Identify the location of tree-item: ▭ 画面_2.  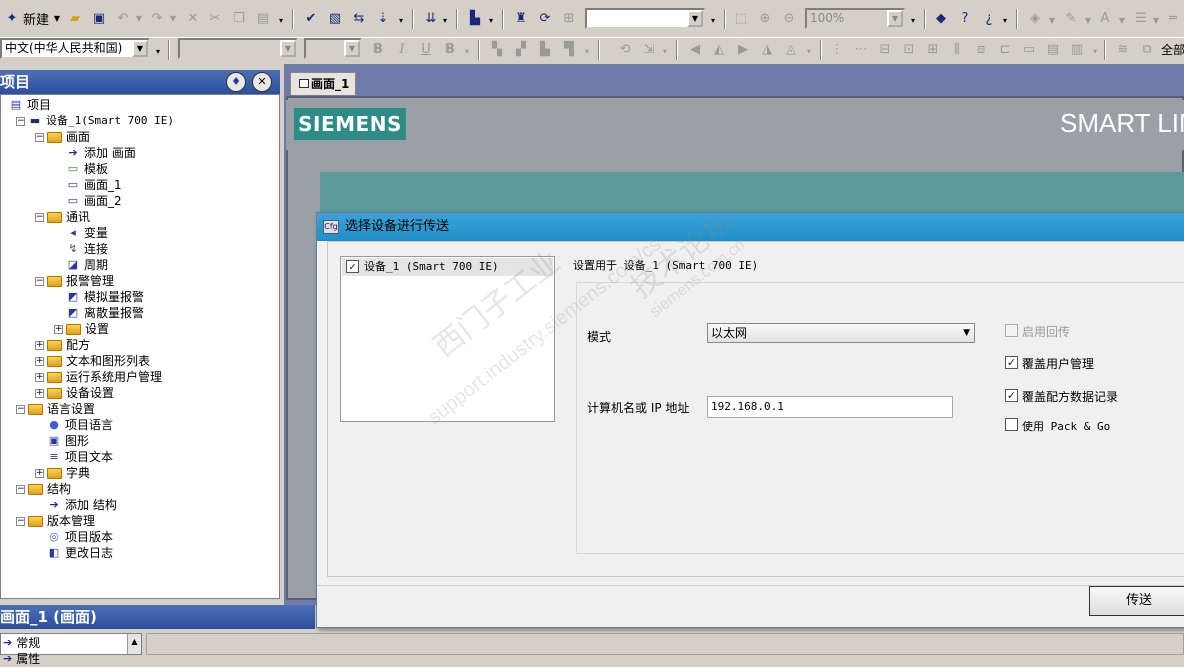
(94, 201).